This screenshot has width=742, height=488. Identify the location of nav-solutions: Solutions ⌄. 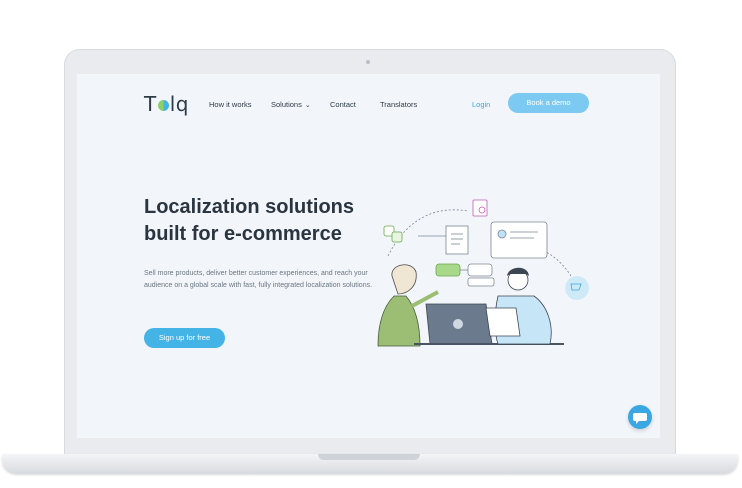
(291, 104).